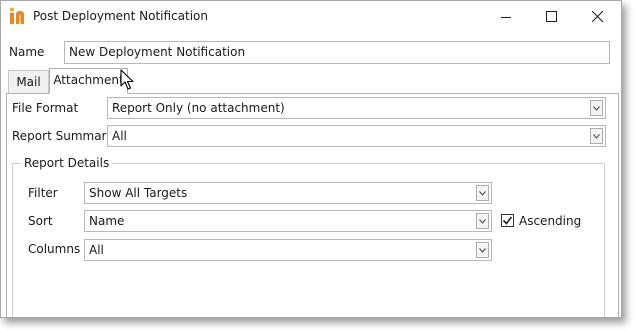 The width and height of the screenshot is (635, 330). I want to click on filter-value: Show All Targets, so click(138, 193).